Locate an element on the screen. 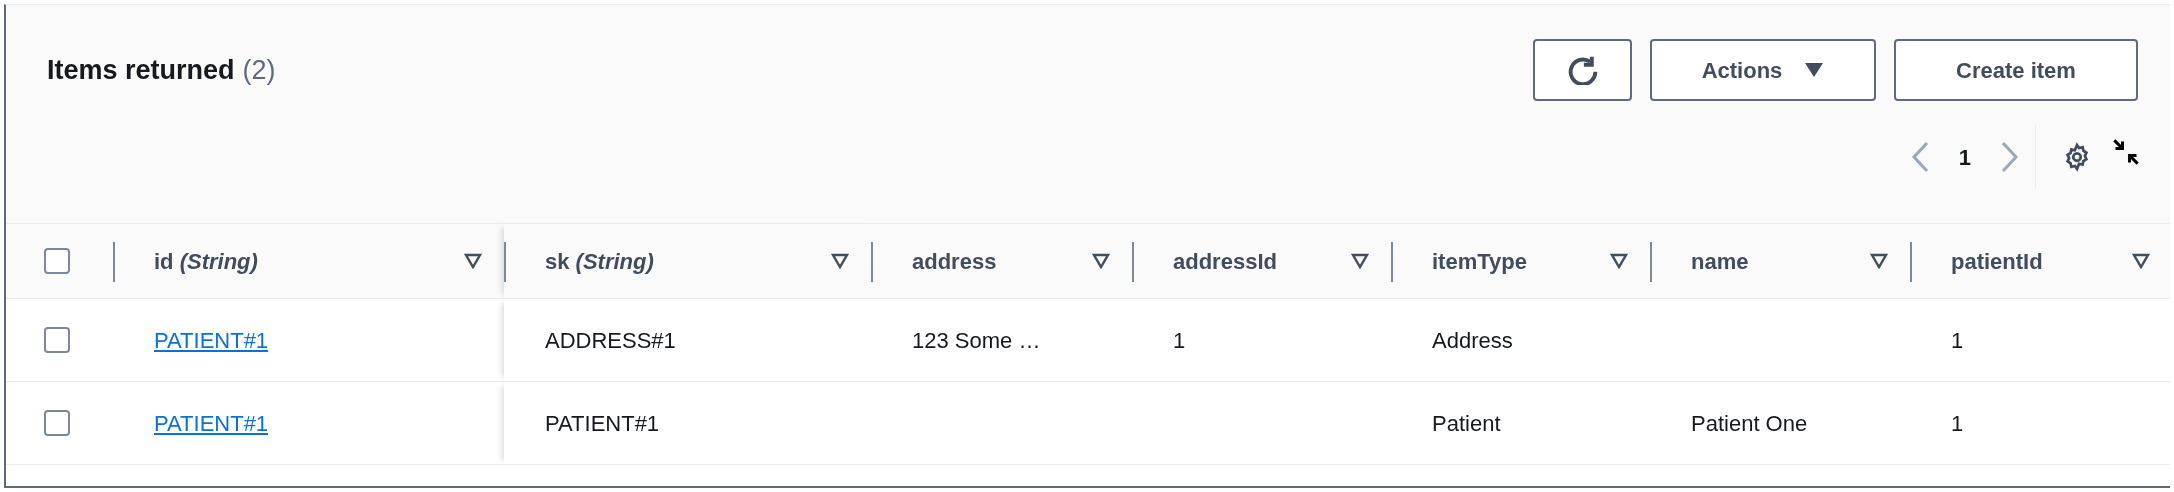 The height and width of the screenshot is (492, 2174). column-header: addressId is located at coordinates (1225, 261).